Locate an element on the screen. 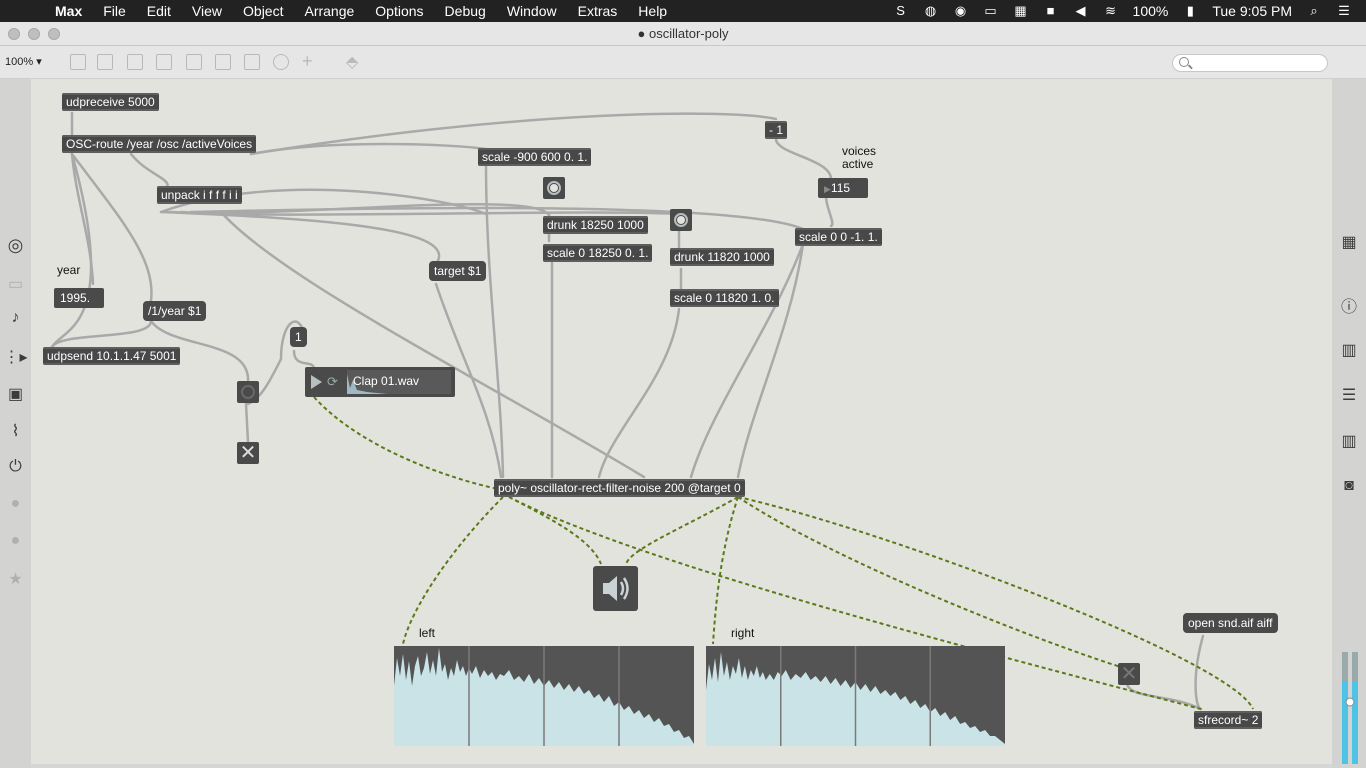 Image resolution: width=1366 pixels, height=768 pixels. voices-comment: voices active is located at coordinates (859, 157).